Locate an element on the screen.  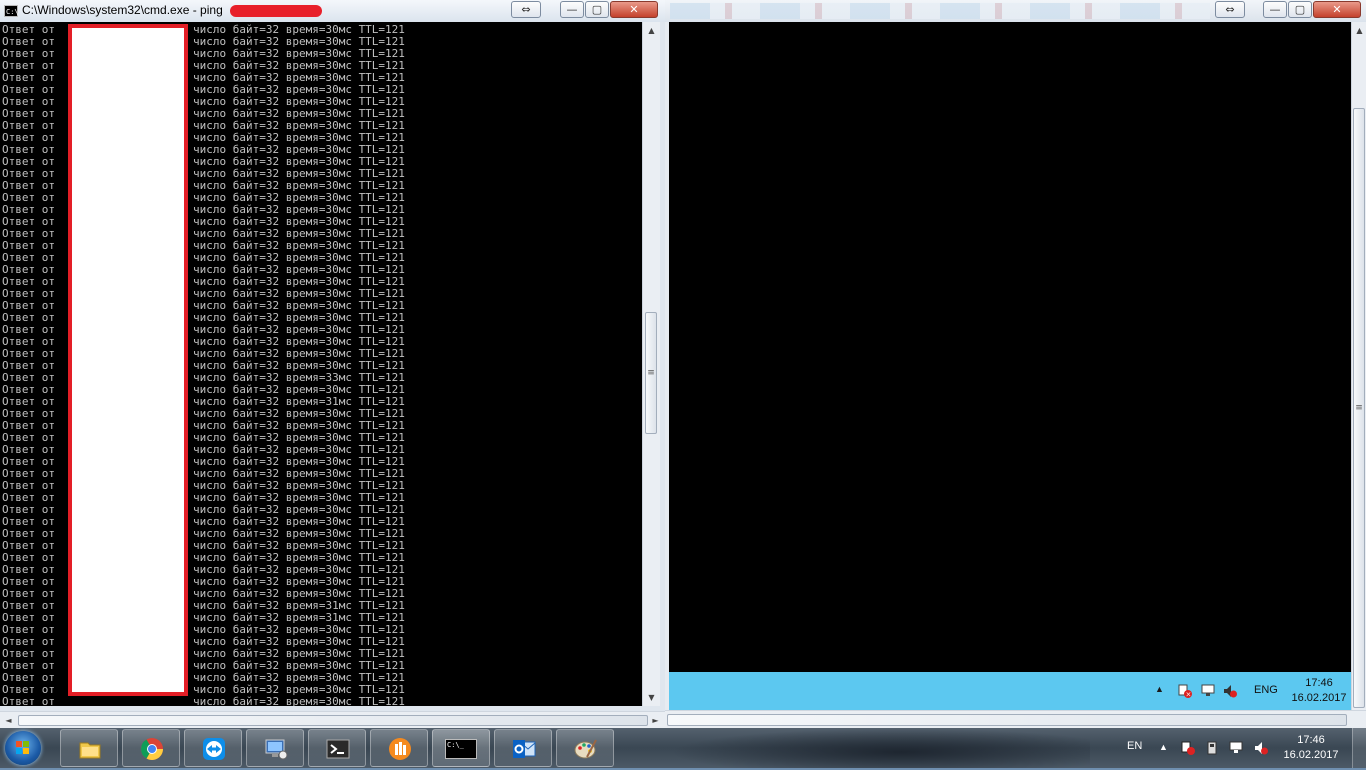
scroll-up-arrow: ▲ is located at coordinates (651, 30).